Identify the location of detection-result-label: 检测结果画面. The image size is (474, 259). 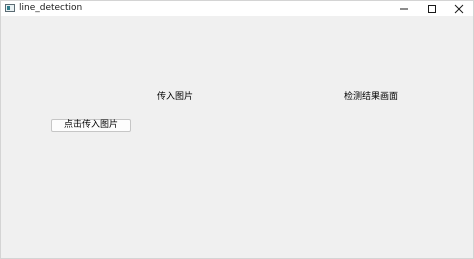
(371, 97).